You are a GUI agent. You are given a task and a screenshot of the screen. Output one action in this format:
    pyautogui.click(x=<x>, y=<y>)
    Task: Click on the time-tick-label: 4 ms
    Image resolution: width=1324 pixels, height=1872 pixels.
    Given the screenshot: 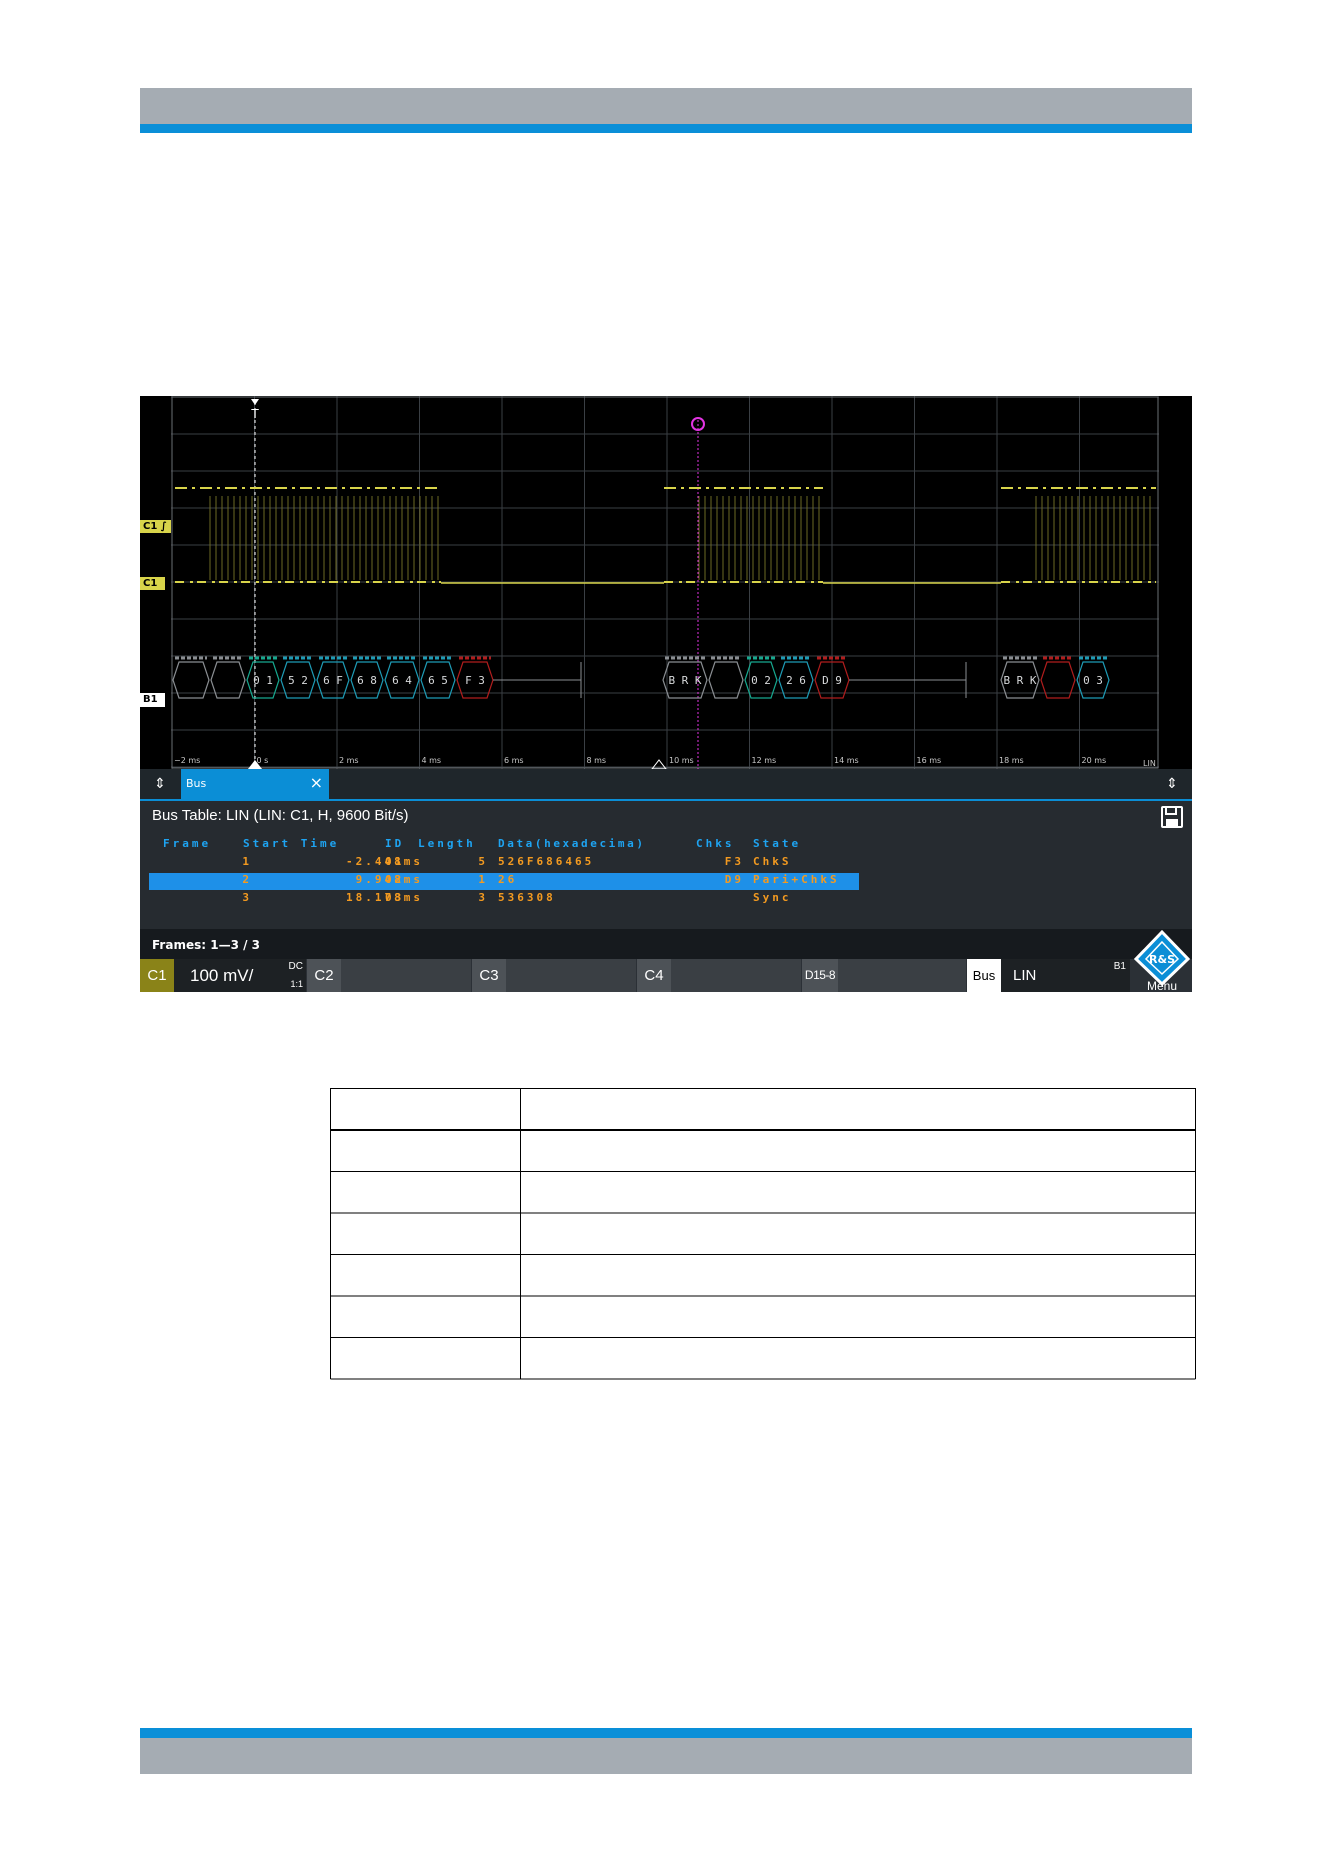 What is the action you would take?
    pyautogui.click(x=432, y=760)
    